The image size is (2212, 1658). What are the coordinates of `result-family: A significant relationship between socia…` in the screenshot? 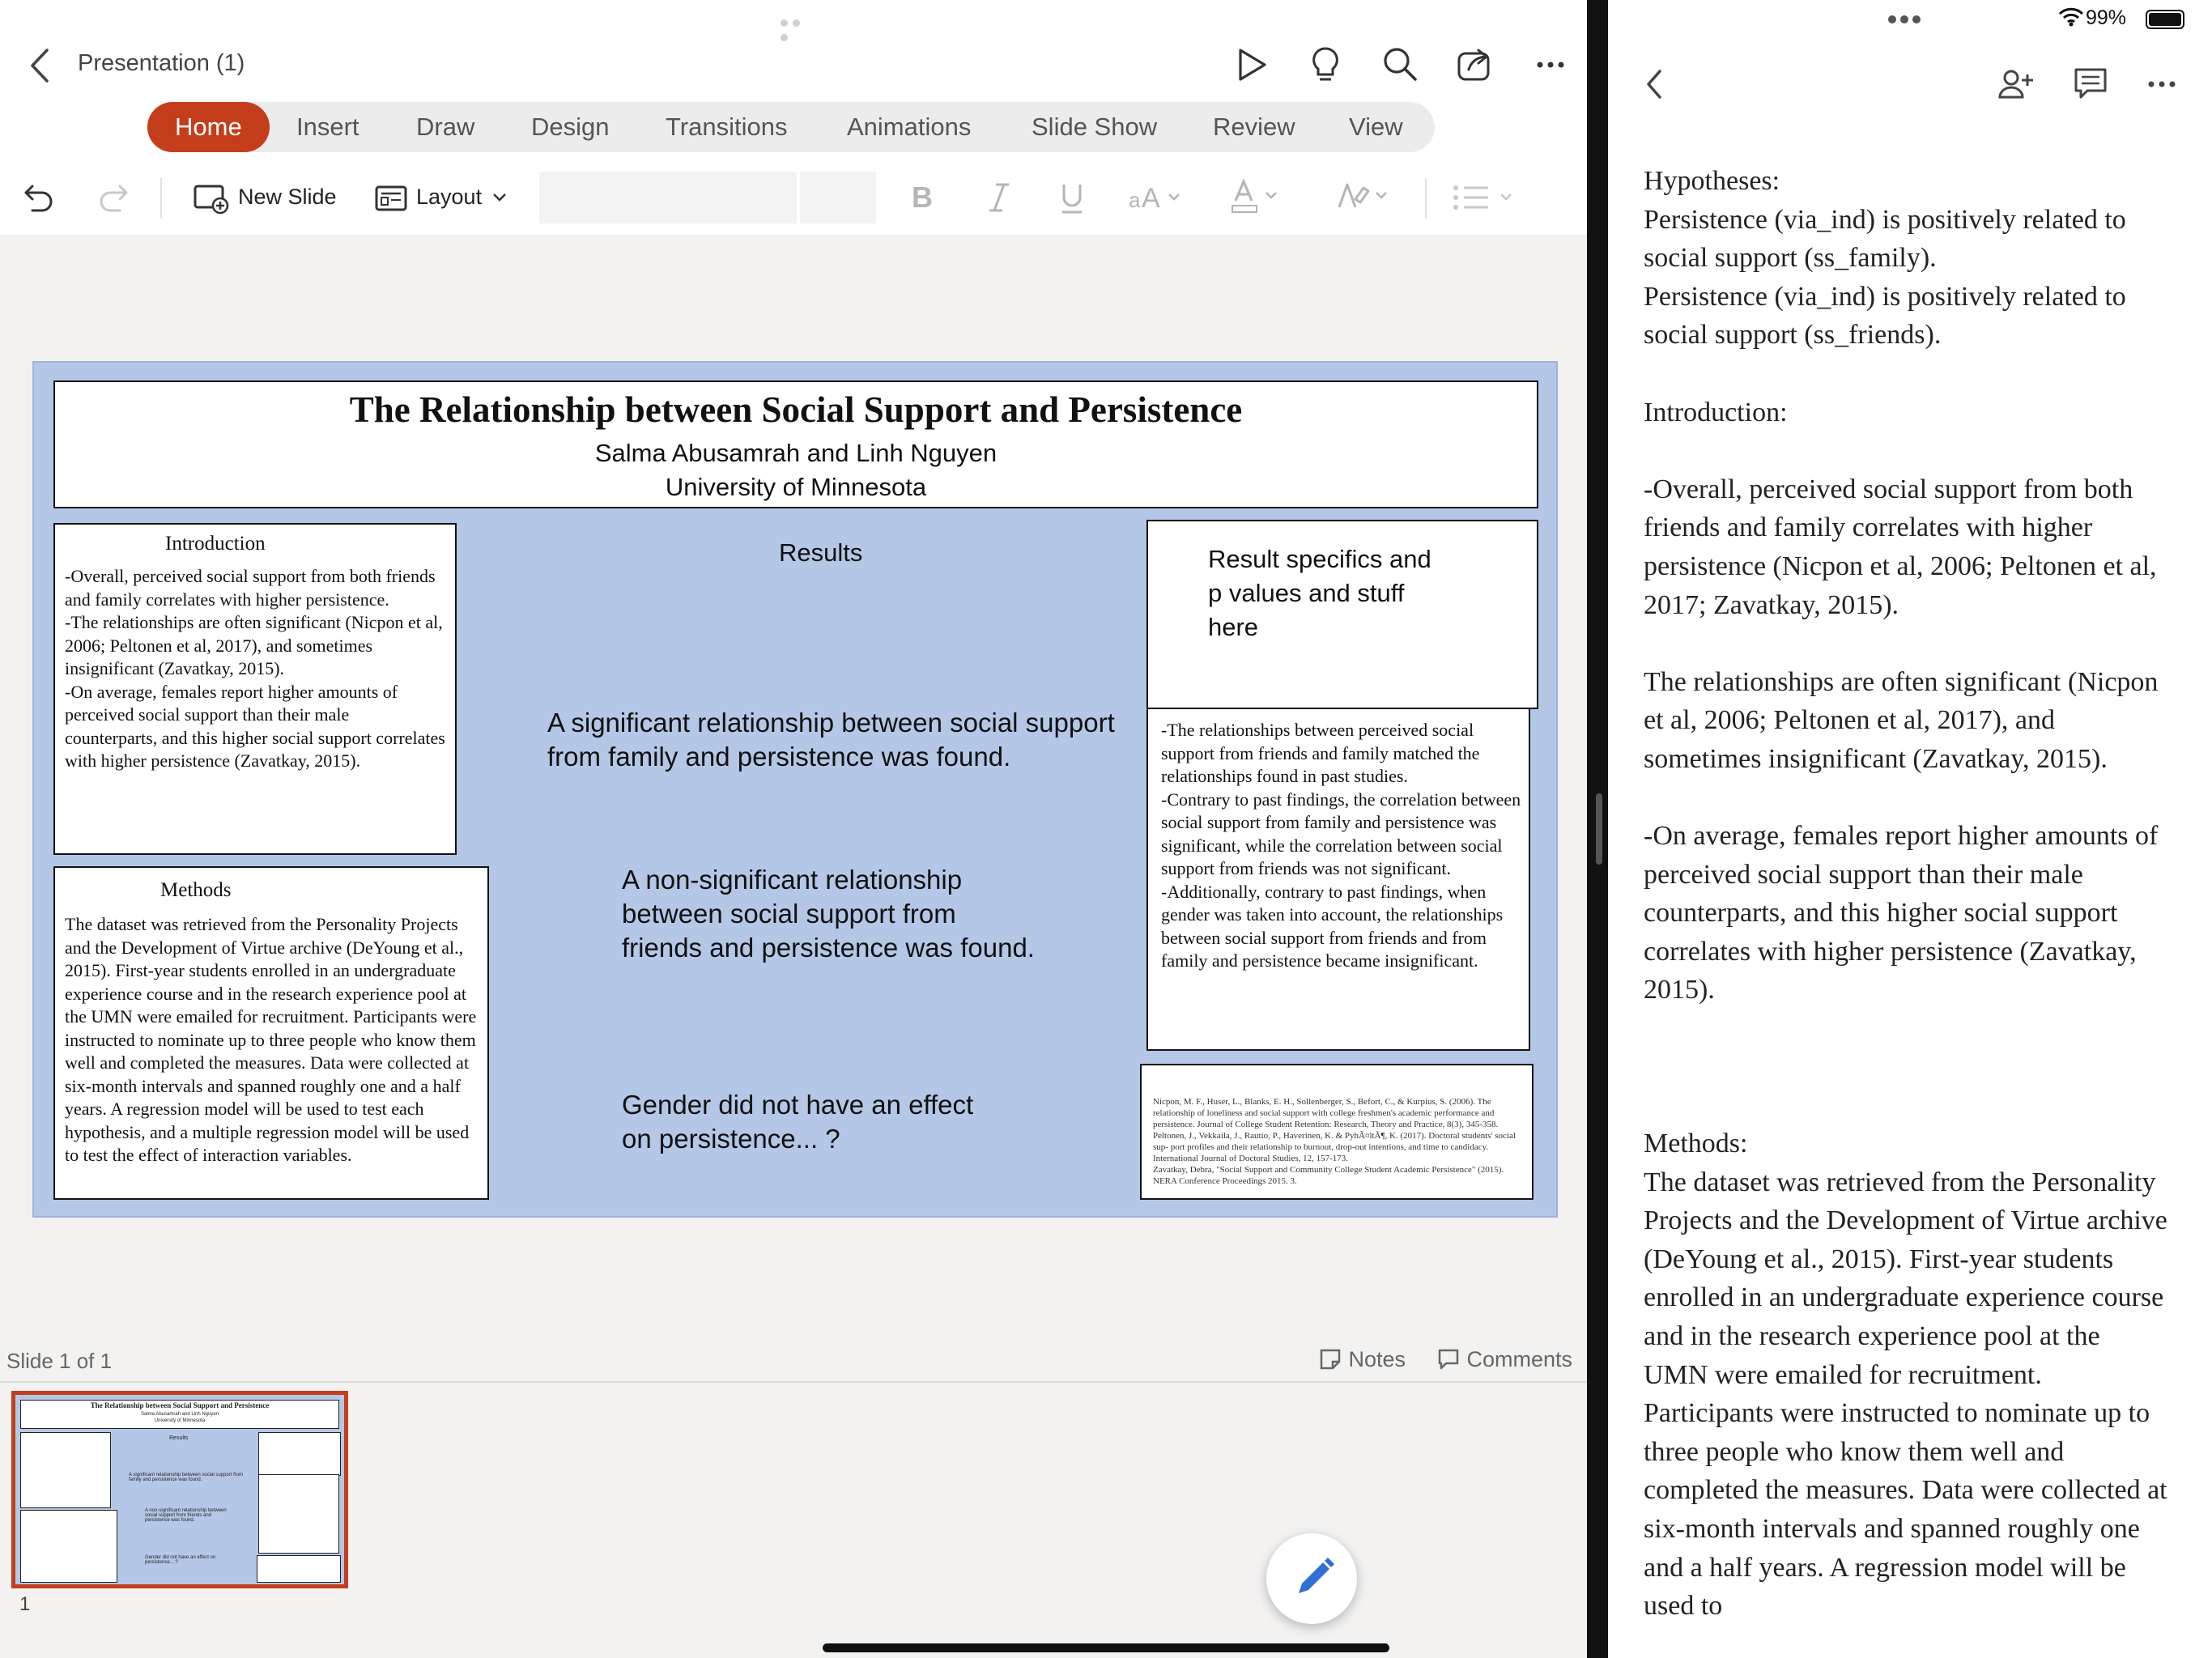 It's located at (839, 740).